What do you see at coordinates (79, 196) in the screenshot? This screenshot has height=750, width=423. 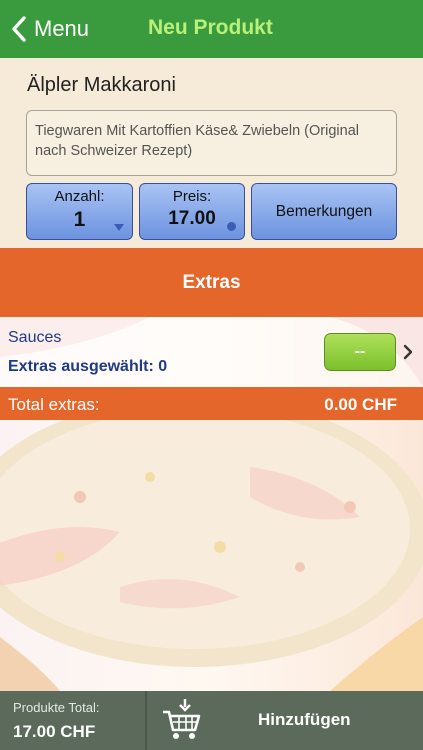 I see `quantity-caption: Anzahl:` at bounding box center [79, 196].